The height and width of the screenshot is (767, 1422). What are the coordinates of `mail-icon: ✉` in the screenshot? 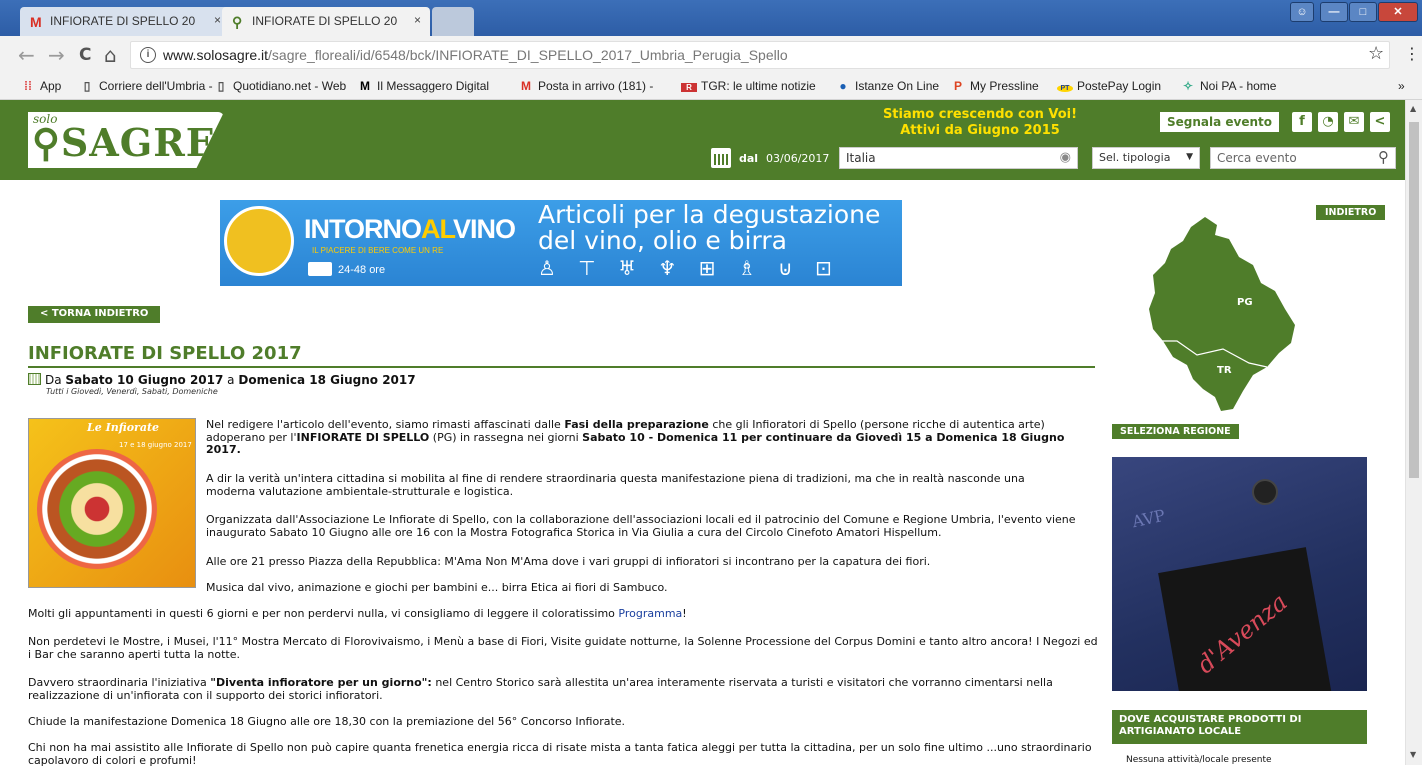 It's located at (1354, 122).